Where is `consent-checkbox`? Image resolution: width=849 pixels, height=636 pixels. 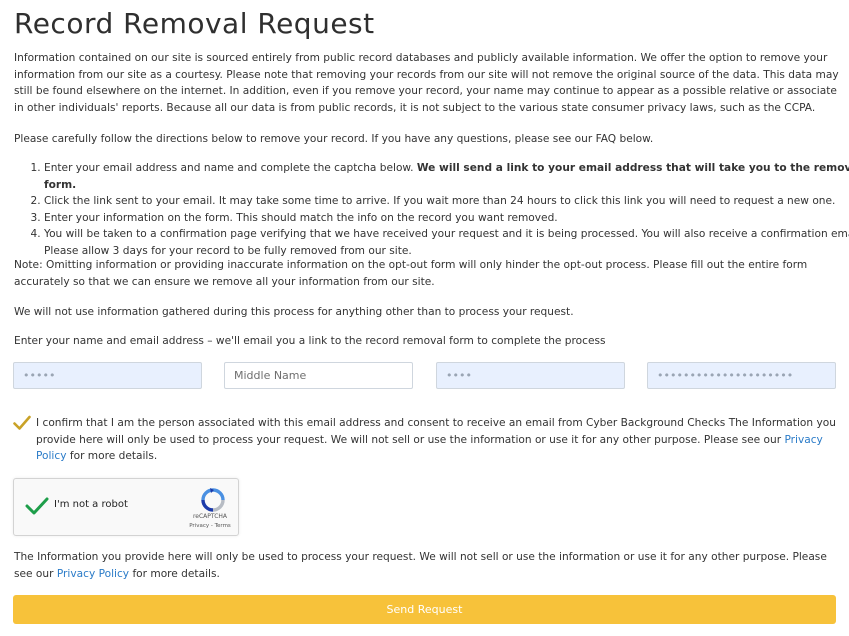
consent-checkbox is located at coordinates (22, 423).